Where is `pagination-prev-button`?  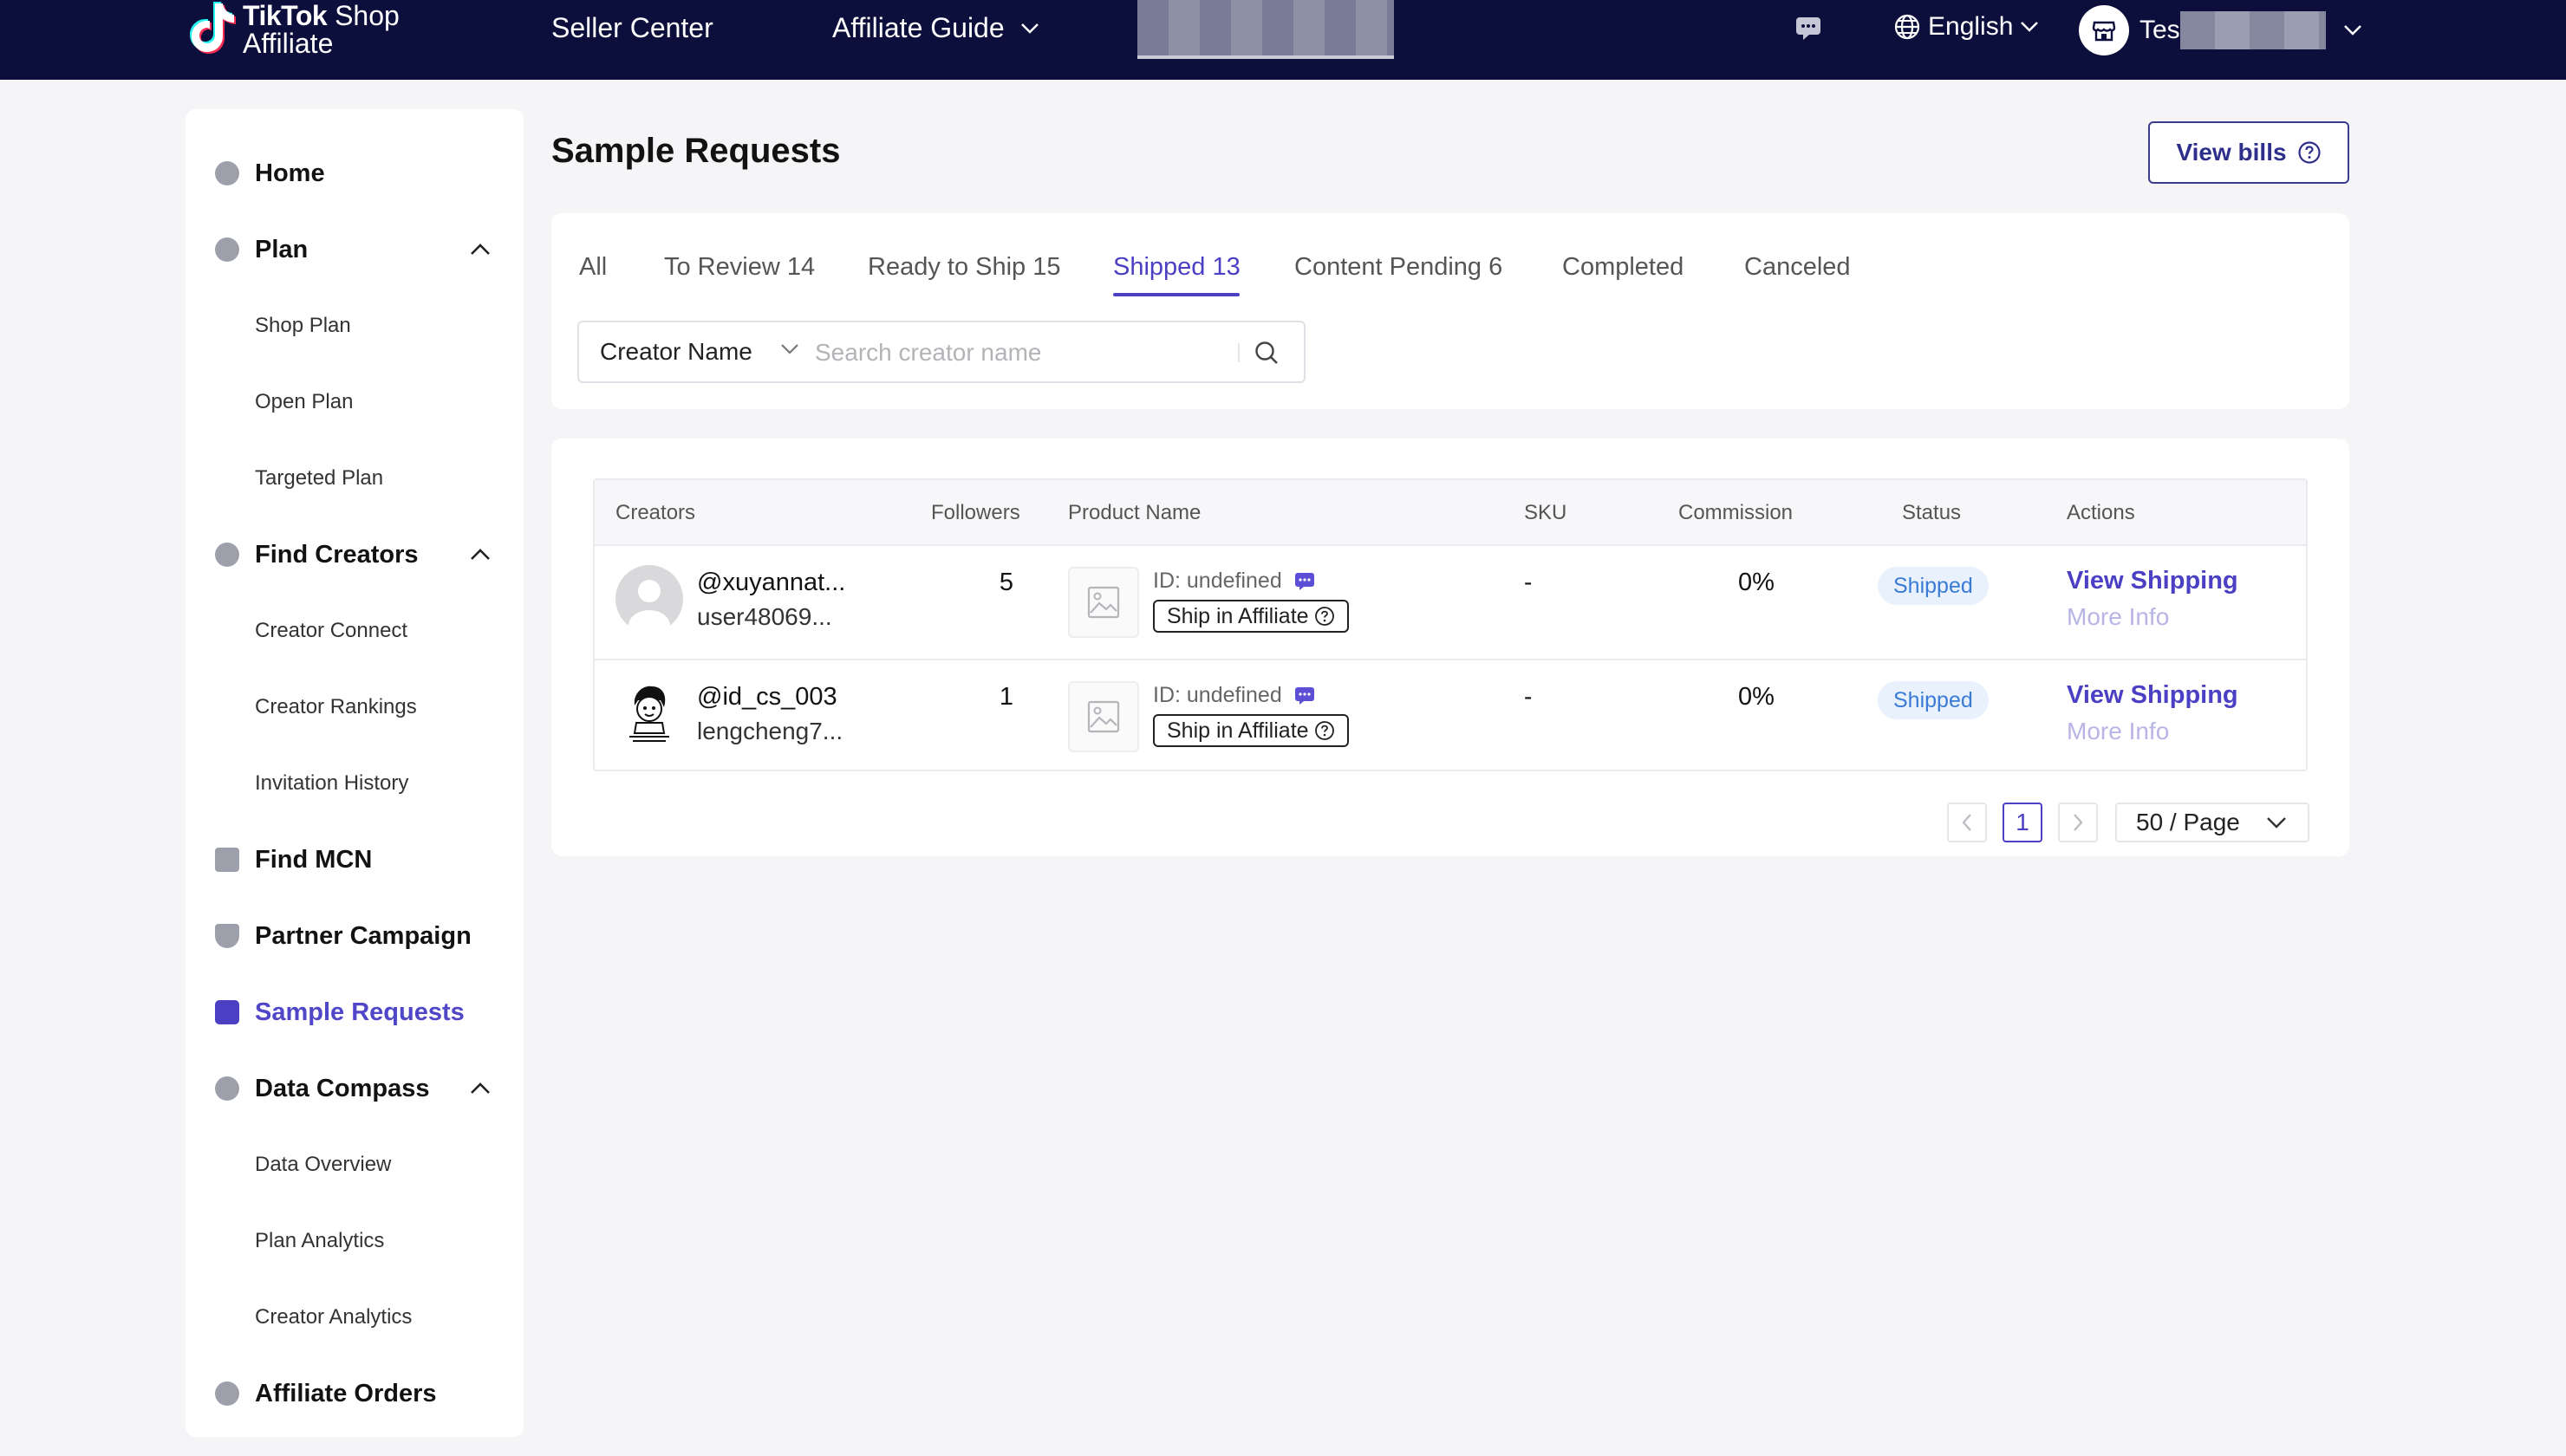
pagination-prev-button is located at coordinates (1967, 822).